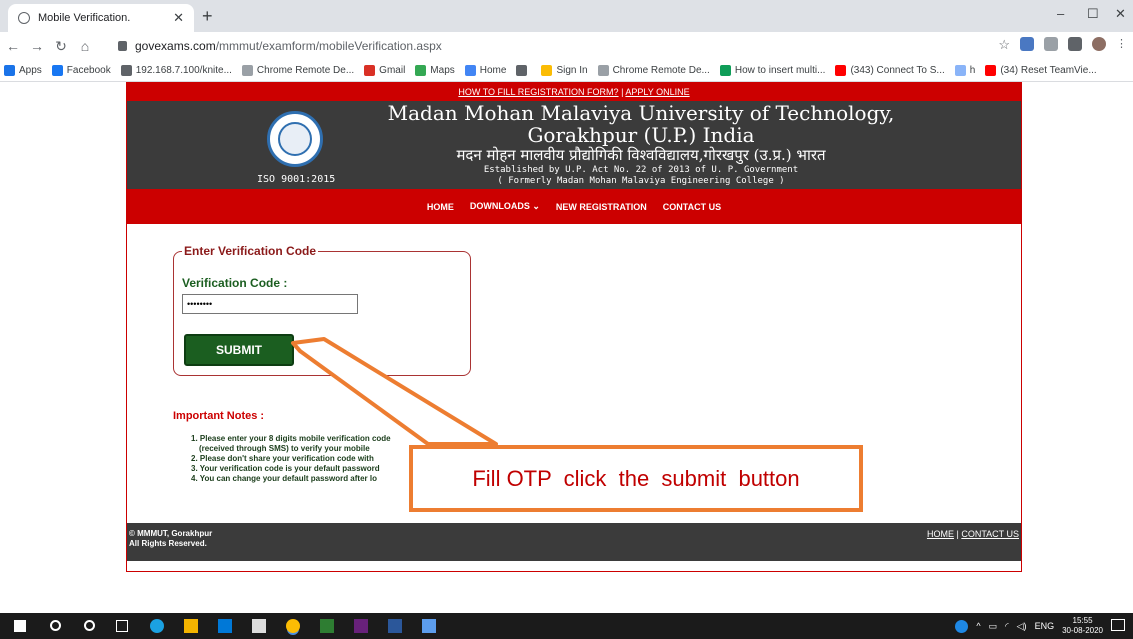  I want to click on close-tab-icon: ✕, so click(178, 18).